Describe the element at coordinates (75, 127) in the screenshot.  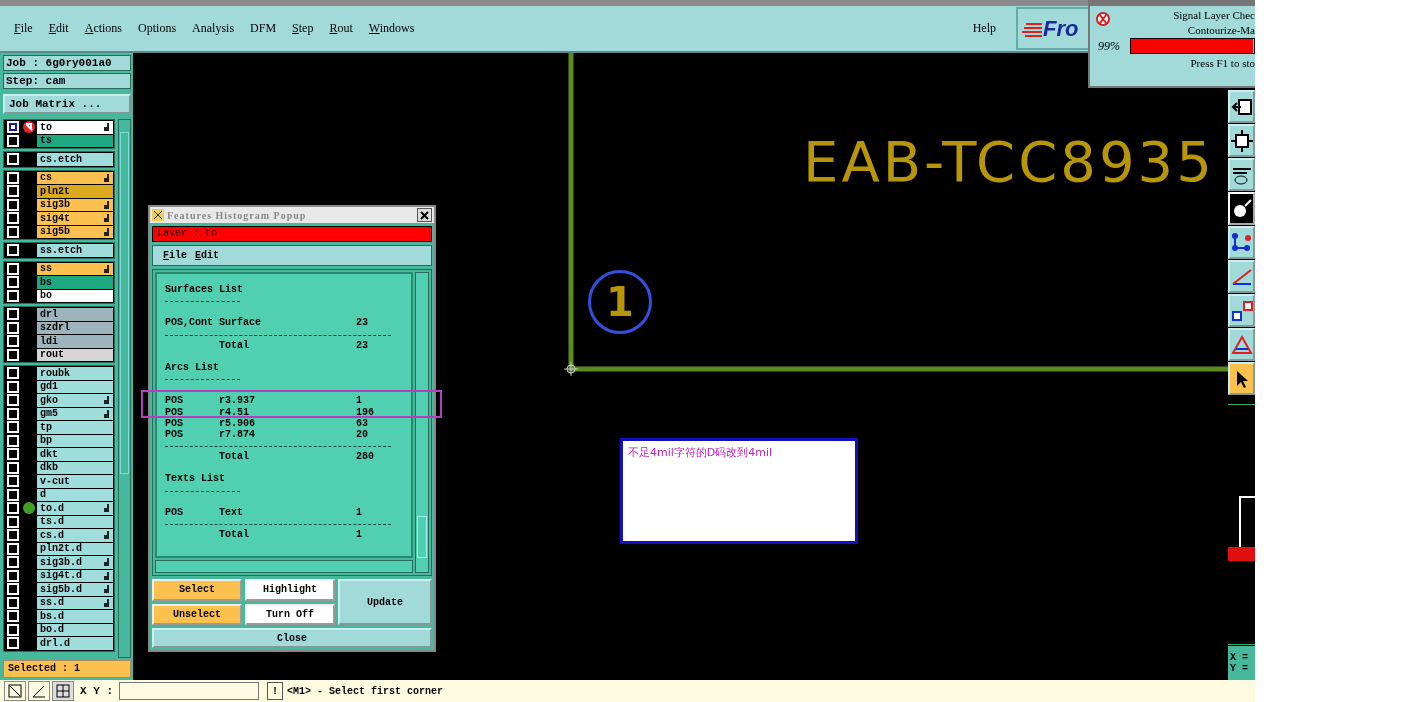
I see `layer-item: to` at that location.